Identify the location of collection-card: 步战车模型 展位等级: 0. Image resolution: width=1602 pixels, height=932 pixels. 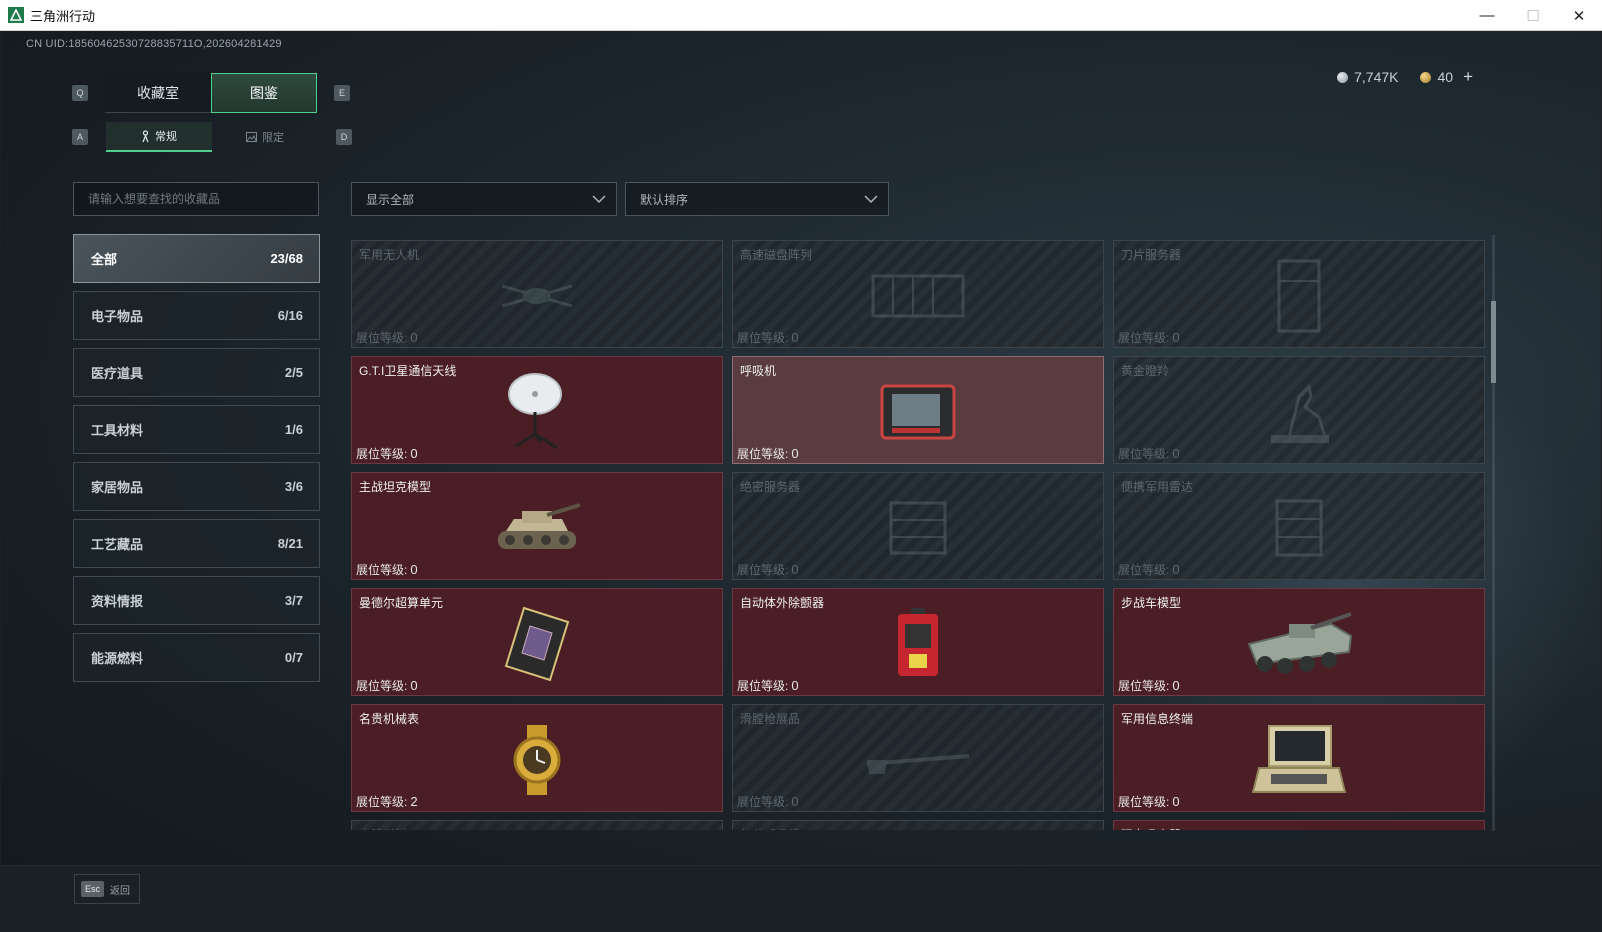
(1299, 642).